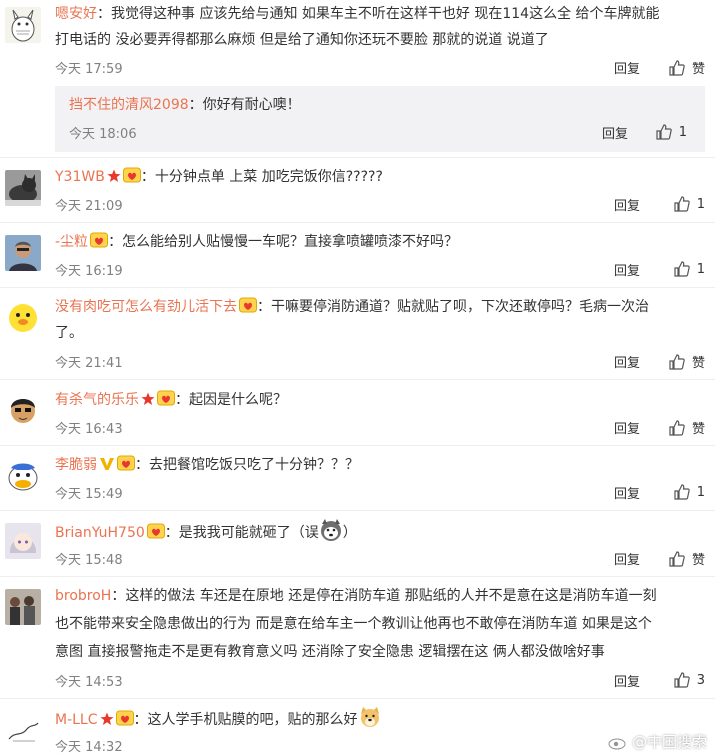 Image resolution: width=715 pixels, height=756 pixels. I want to click on username-link: 李脆弱, so click(76, 465).